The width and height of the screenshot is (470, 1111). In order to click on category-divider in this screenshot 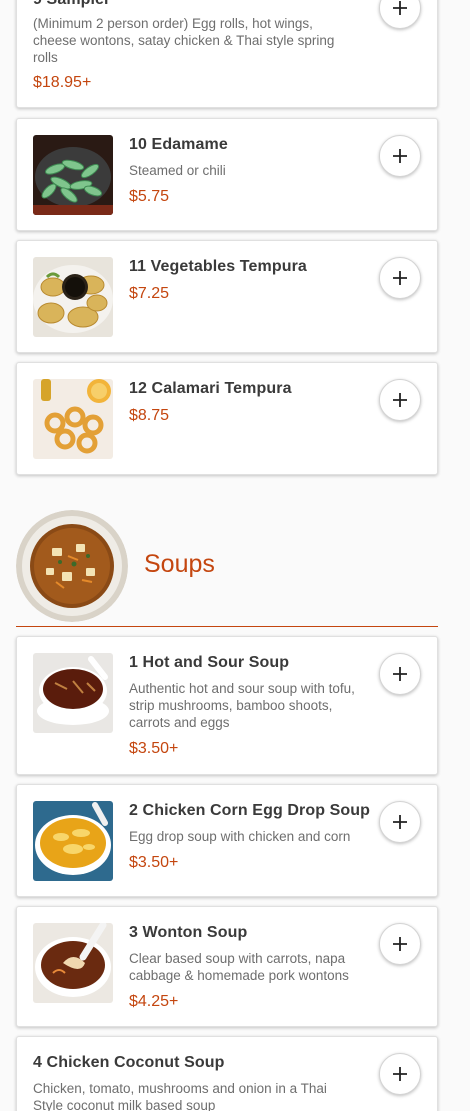, I will do `click(227, 626)`.